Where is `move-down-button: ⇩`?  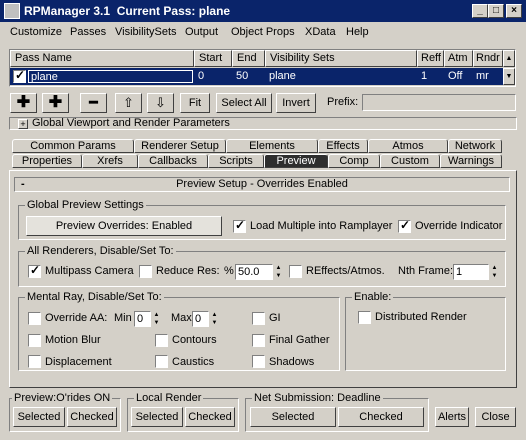
move-down-button: ⇩ is located at coordinates (160, 103).